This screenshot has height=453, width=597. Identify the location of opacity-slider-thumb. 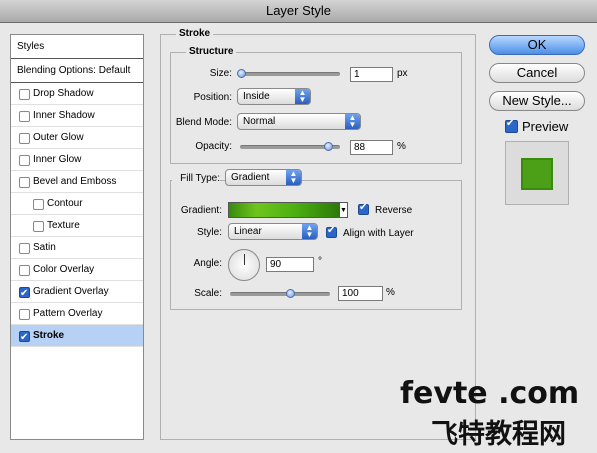
(328, 146).